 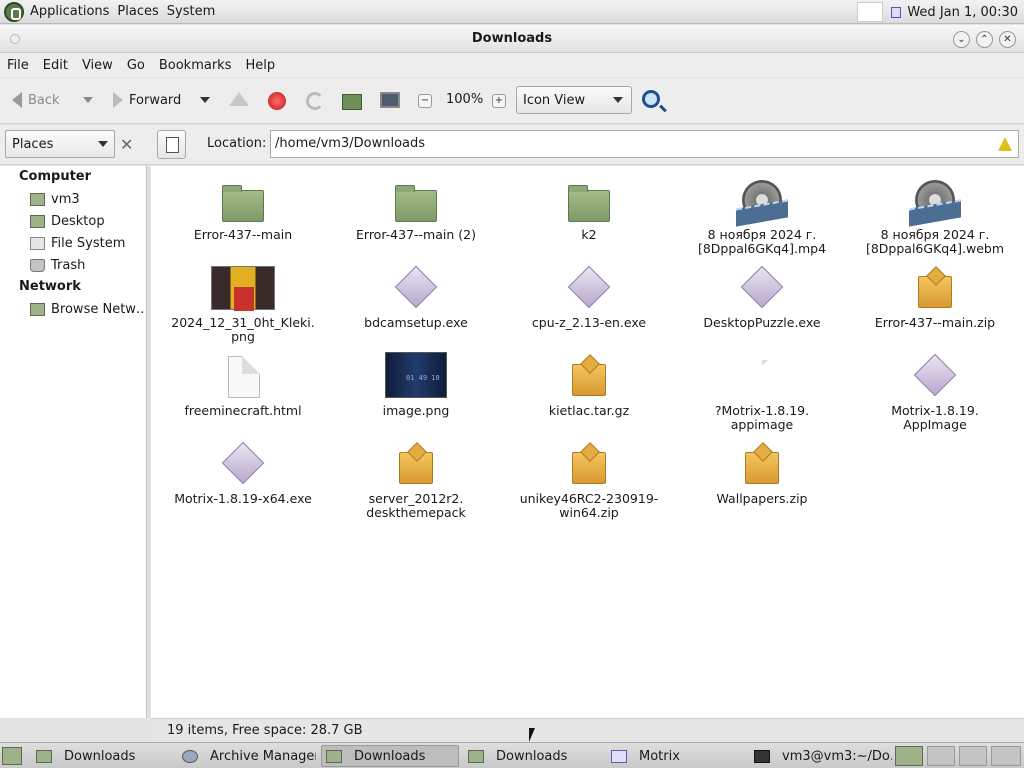 What do you see at coordinates (243, 210) in the screenshot?
I see `file-item: Error-437--main` at bounding box center [243, 210].